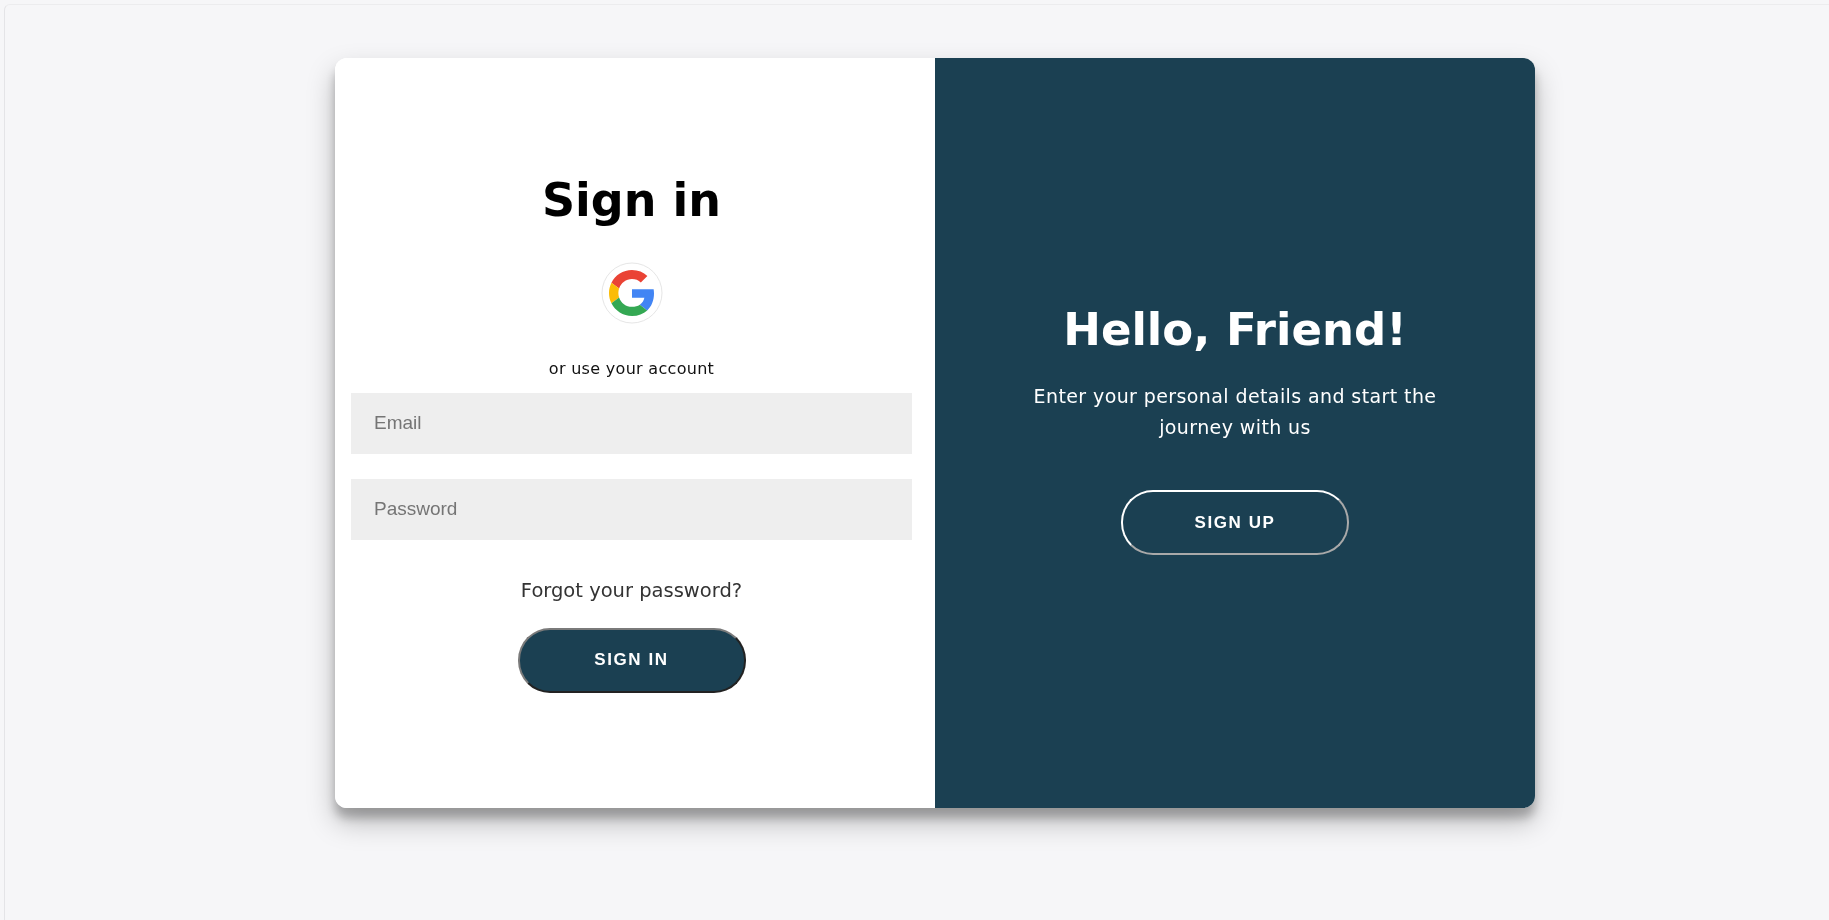 Image resolution: width=1829 pixels, height=920 pixels. Describe the element at coordinates (631, 590) in the screenshot. I see `forgot-password-link: Forgot your password?` at that location.